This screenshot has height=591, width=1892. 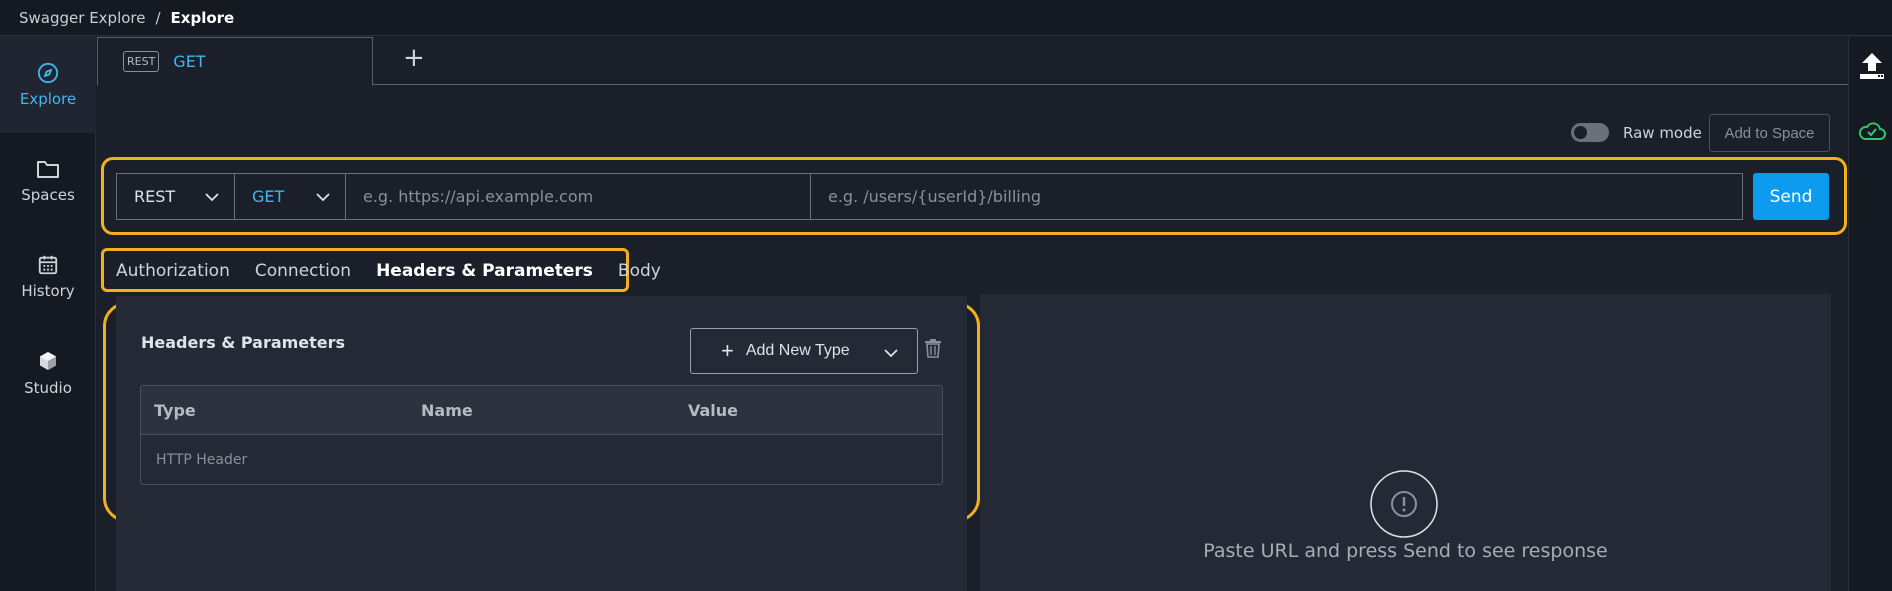 What do you see at coordinates (48, 85) in the screenshot?
I see `sidebar-item-explore: Explore` at bounding box center [48, 85].